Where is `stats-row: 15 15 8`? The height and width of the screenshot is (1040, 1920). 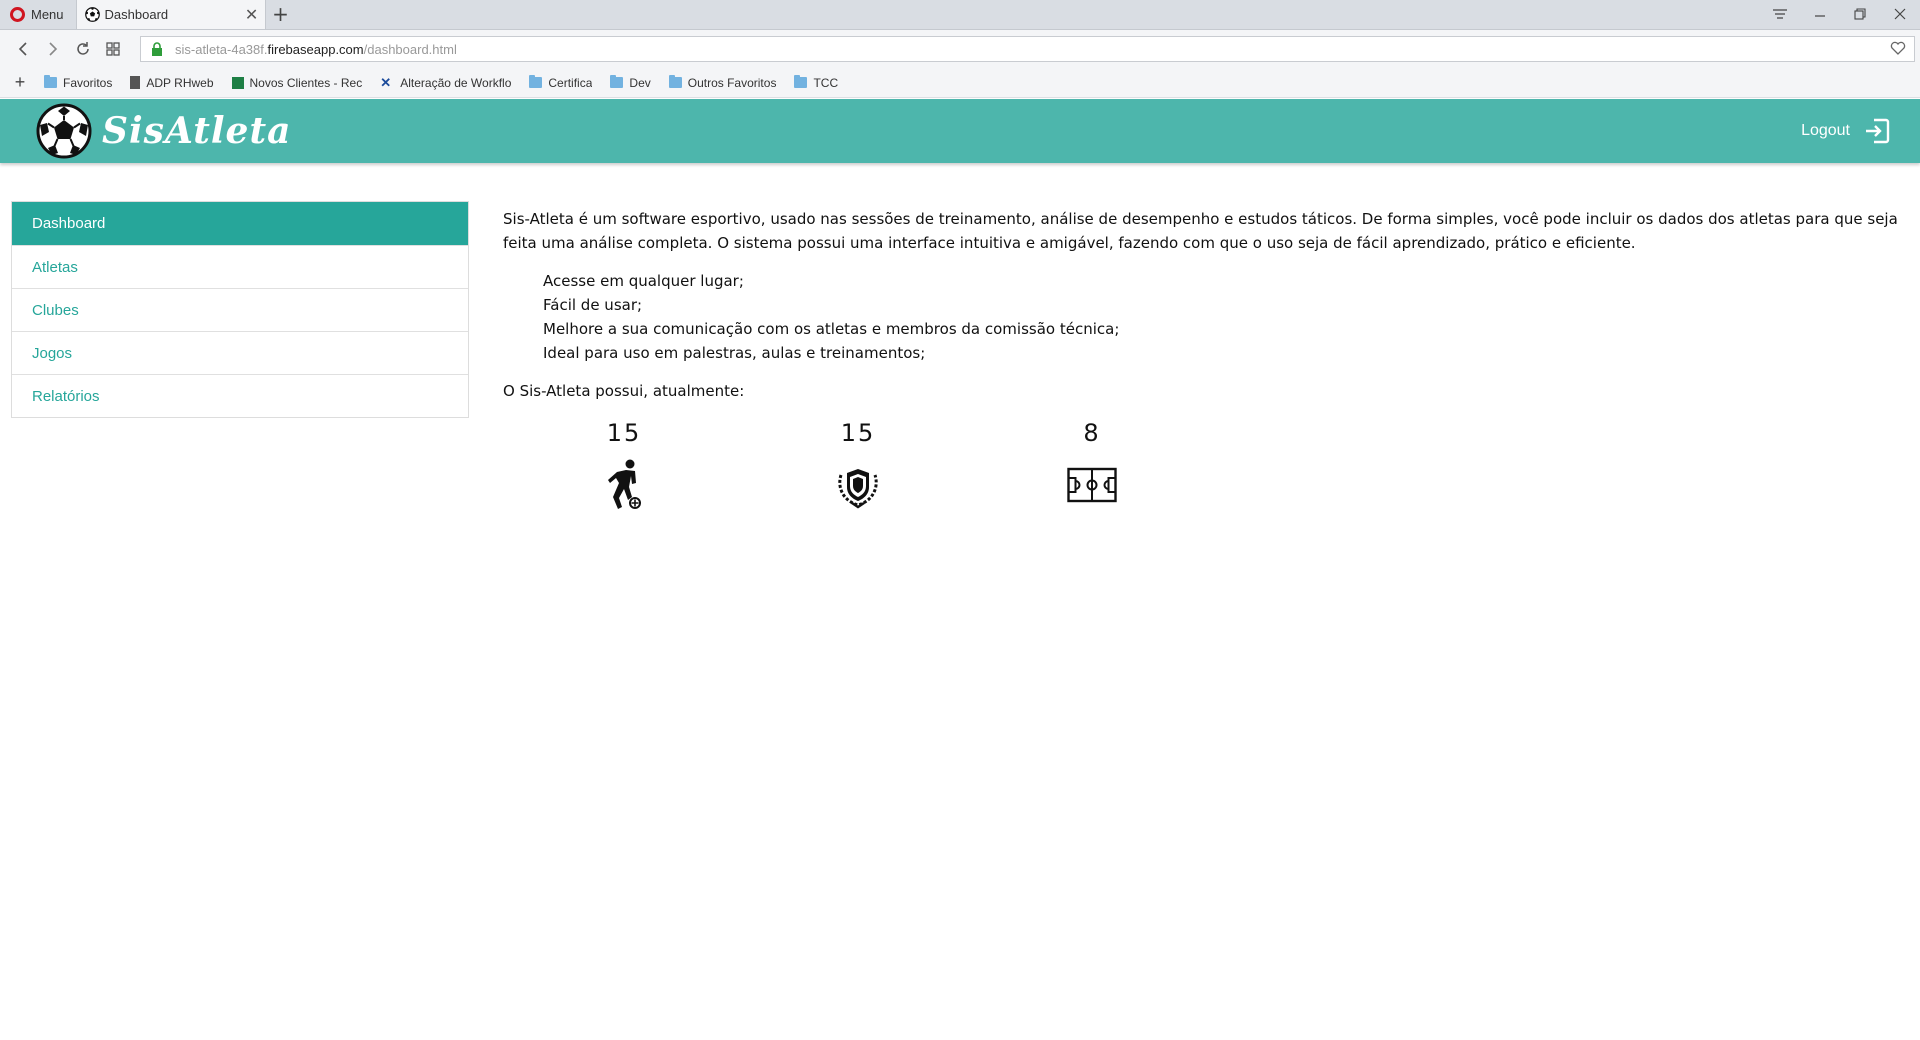
stats-row: 15 15 8 is located at coordinates (1253, 465).